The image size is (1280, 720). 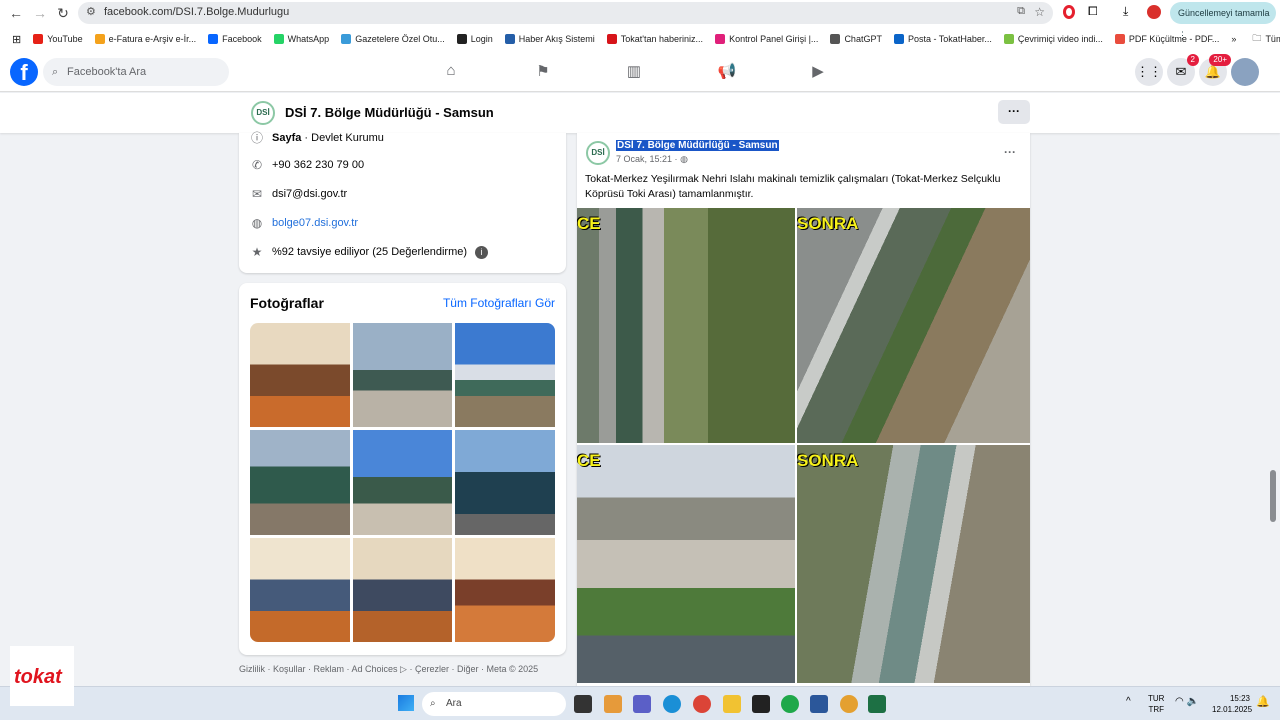 I want to click on reload-icon: ↻, so click(x=63, y=13).